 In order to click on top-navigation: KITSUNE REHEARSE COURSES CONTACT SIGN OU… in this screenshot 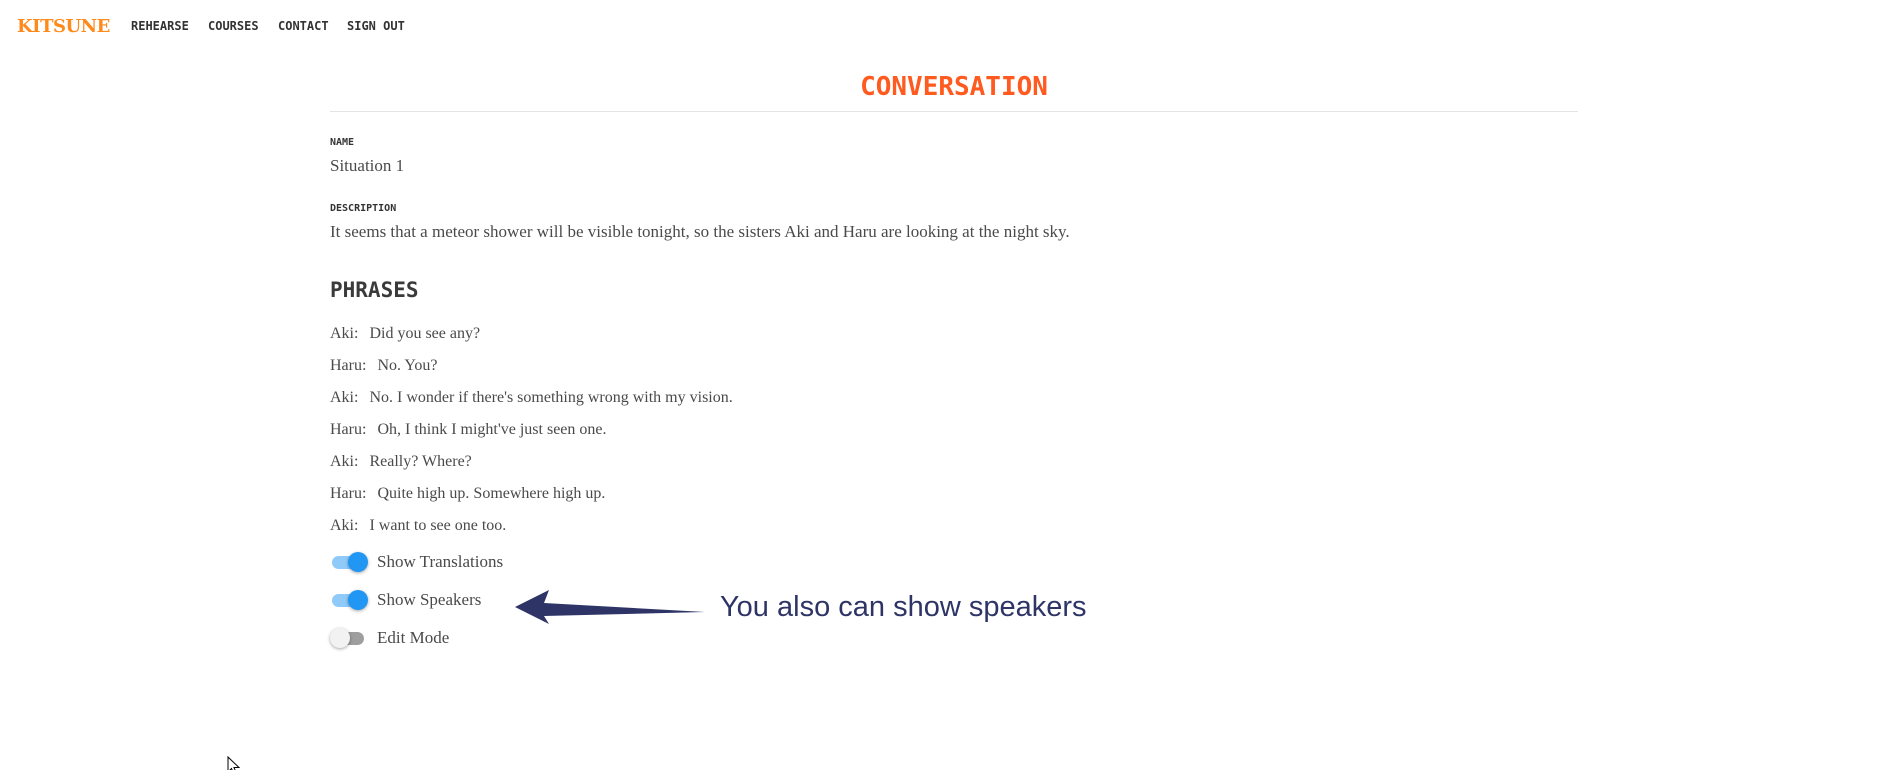, I will do `click(951, 26)`.